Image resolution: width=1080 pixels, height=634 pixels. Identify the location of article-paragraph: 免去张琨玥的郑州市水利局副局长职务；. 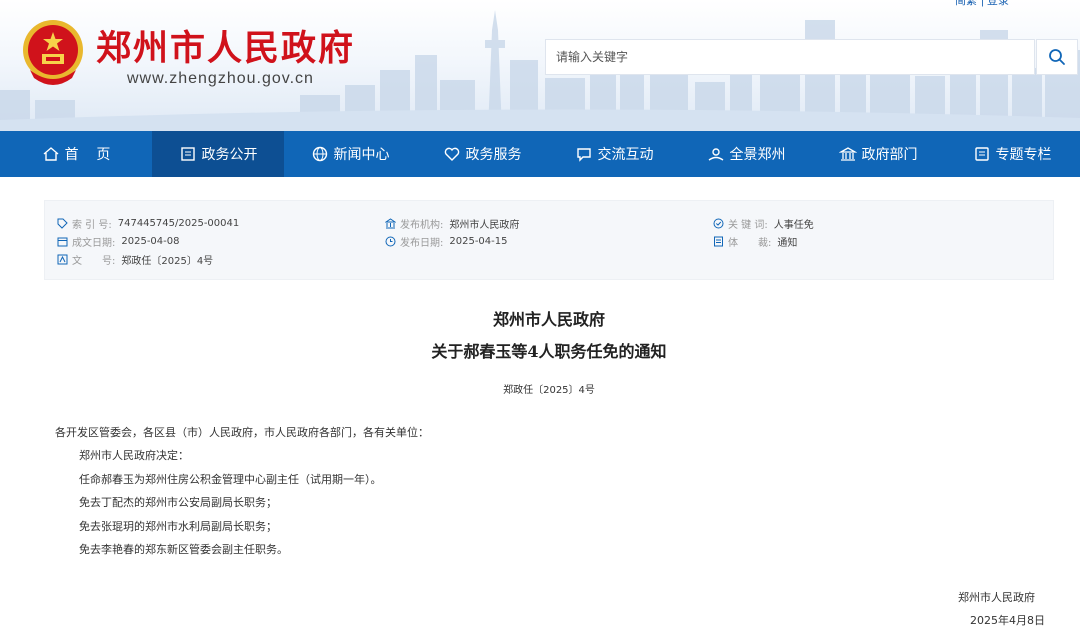
(178, 526).